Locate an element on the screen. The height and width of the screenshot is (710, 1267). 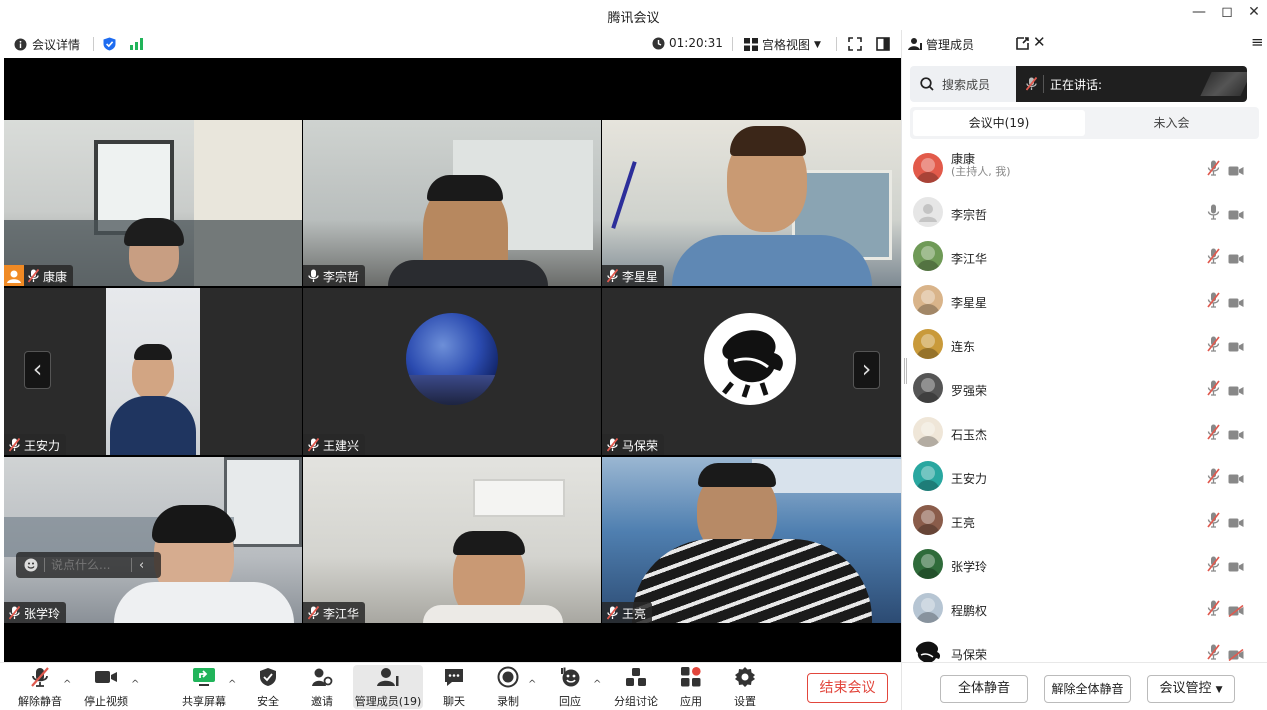
meeting-control-dropdown: 会议管控 ▼ is located at coordinates (1191, 689).